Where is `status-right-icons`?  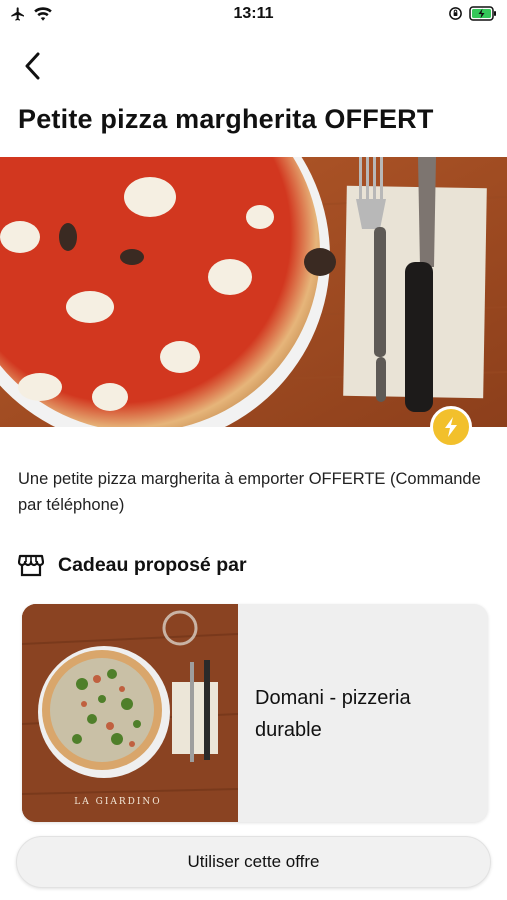
status-right-icons is located at coordinates (472, 13).